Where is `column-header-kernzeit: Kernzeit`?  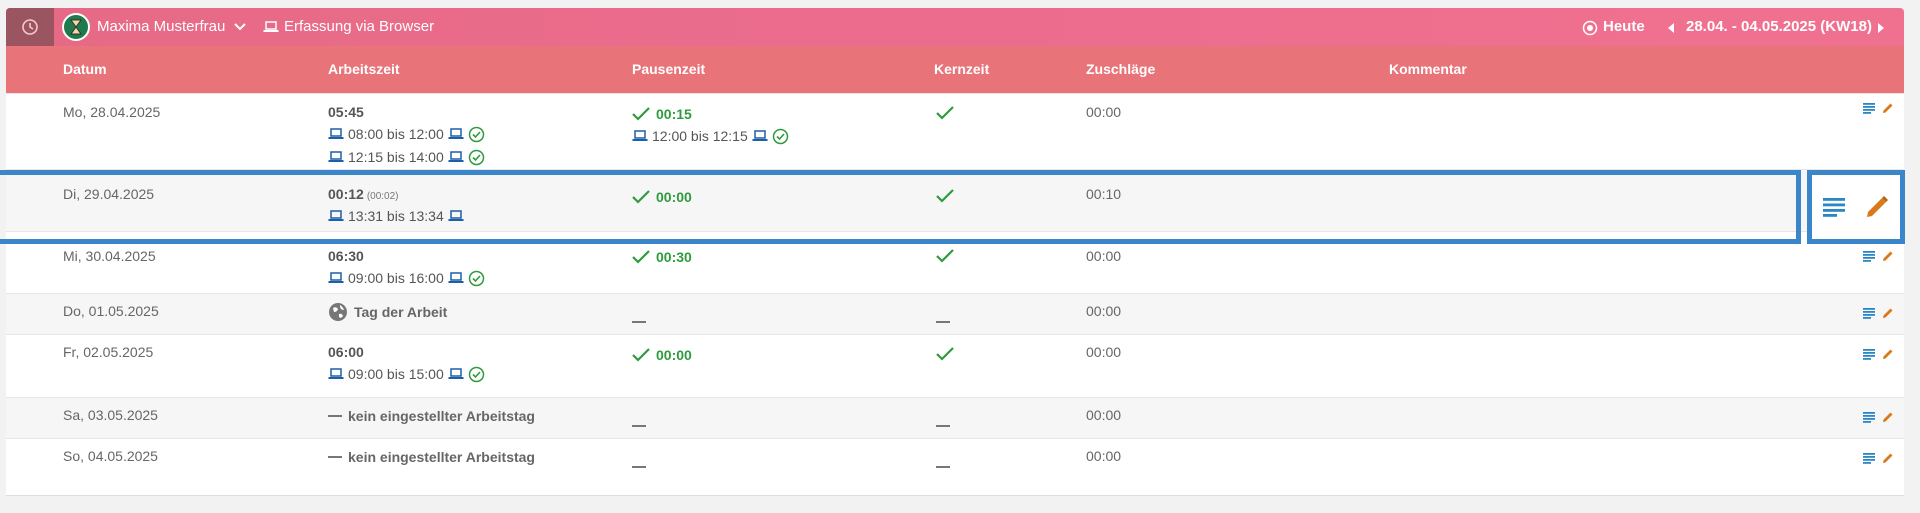
column-header-kernzeit: Kernzeit is located at coordinates (961, 69).